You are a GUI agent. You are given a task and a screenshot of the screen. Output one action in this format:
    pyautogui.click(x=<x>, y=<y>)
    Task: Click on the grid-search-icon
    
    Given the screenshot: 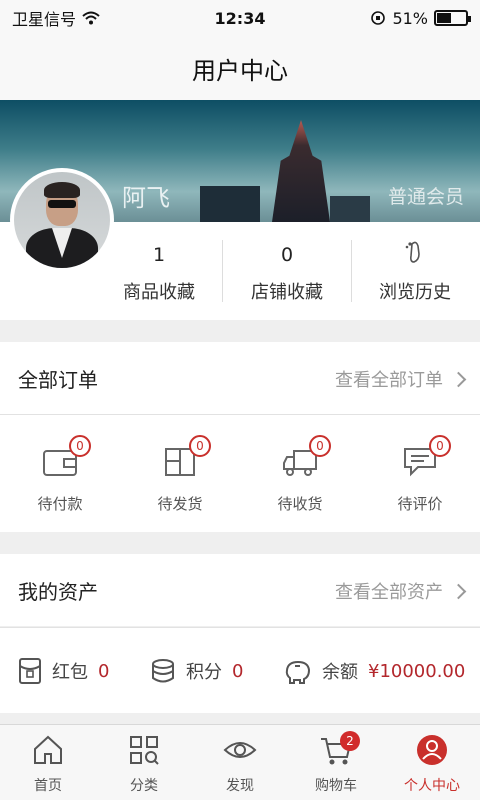 What is the action you would take?
    pyautogui.click(x=144, y=750)
    